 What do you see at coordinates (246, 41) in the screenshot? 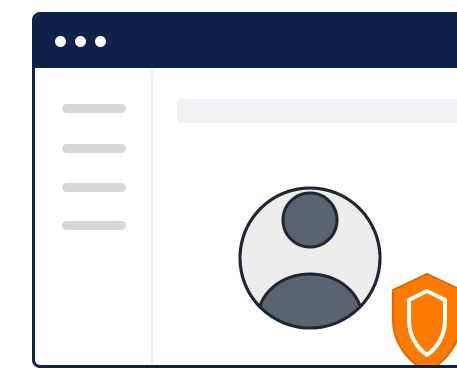
I see `window-title-bar` at bounding box center [246, 41].